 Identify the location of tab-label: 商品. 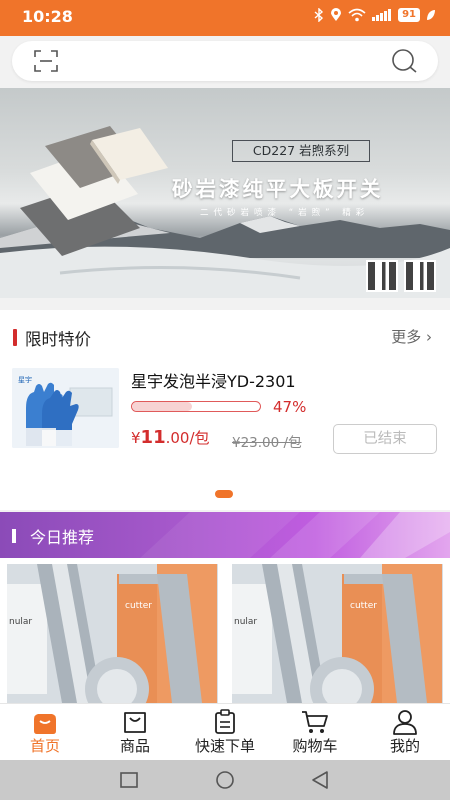
(134, 746).